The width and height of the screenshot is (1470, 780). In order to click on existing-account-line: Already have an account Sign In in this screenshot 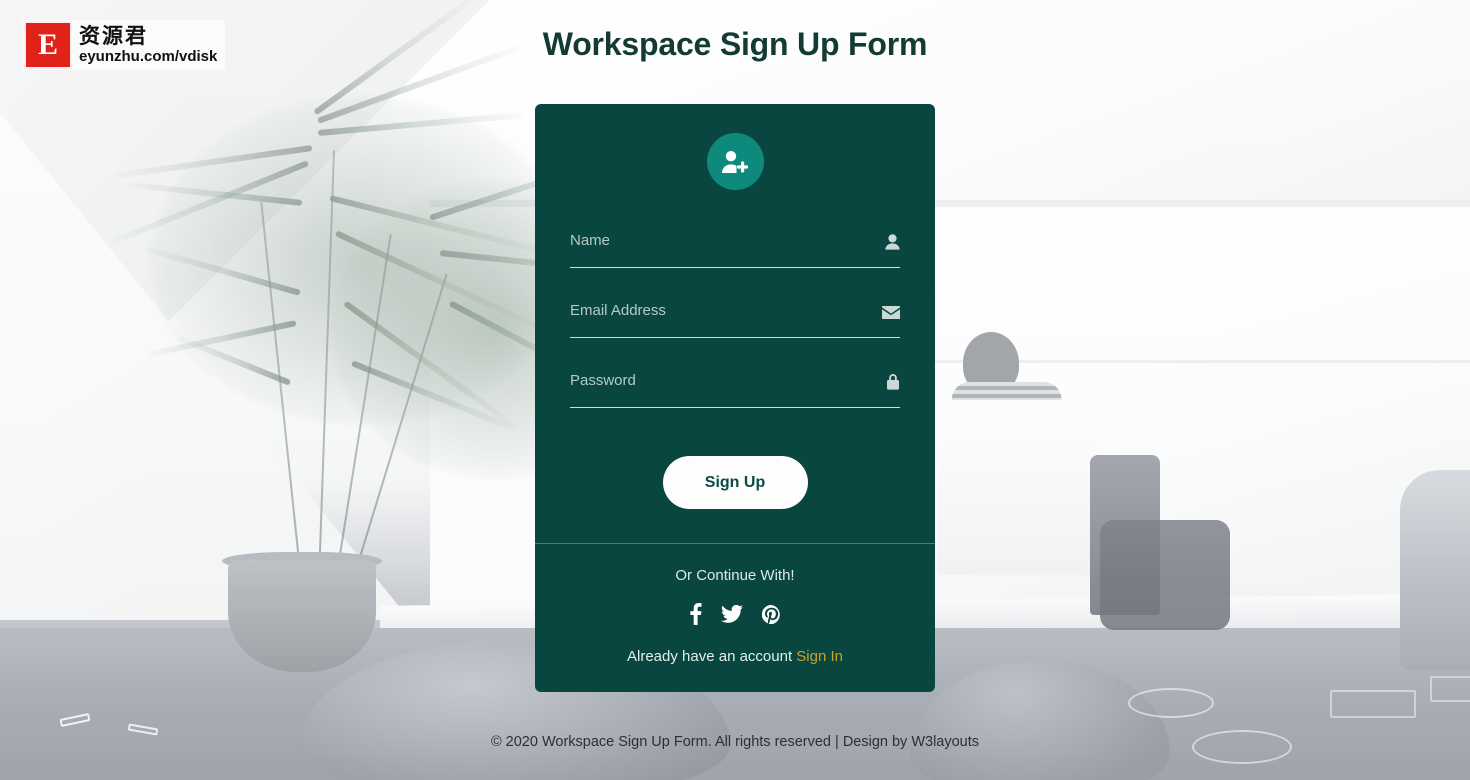, I will do `click(735, 656)`.